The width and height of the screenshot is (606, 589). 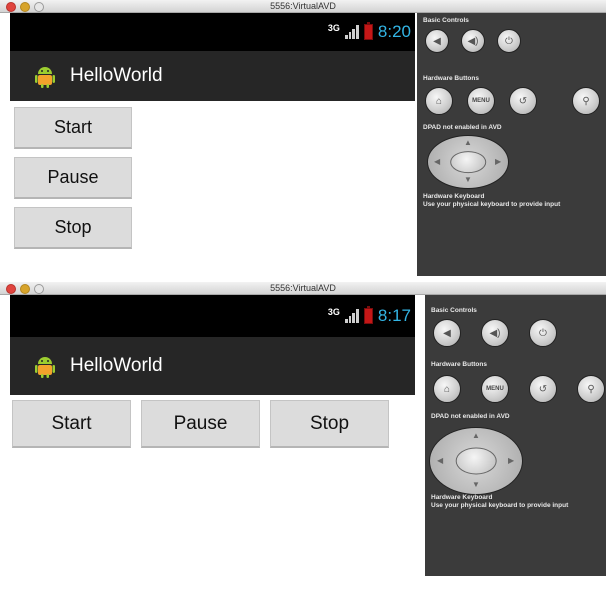 What do you see at coordinates (394, 31) in the screenshot?
I see `status-clock: 8:20` at bounding box center [394, 31].